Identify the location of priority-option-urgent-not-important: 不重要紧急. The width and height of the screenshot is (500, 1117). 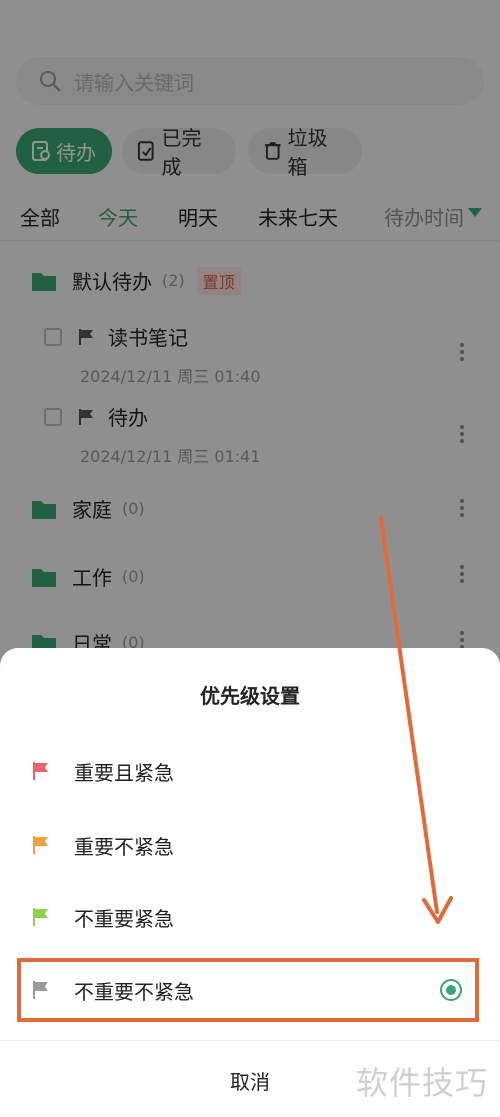
(250, 917).